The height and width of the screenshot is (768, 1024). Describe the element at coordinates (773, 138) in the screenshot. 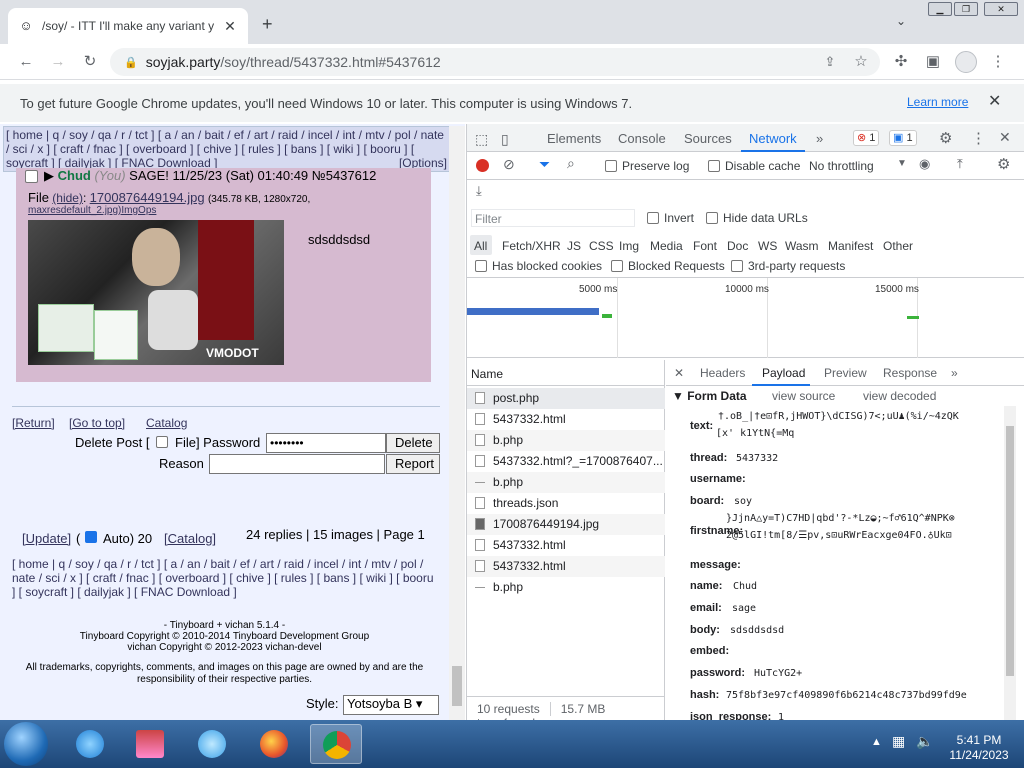

I see `tab-network: Network` at that location.